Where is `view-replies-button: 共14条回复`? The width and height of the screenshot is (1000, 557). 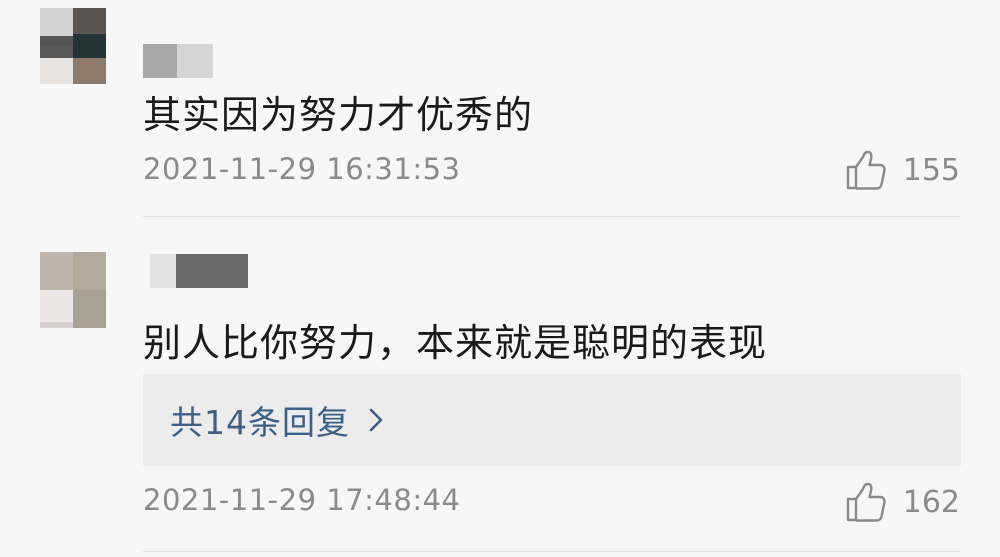
view-replies-button: 共14条回复 is located at coordinates (552, 420).